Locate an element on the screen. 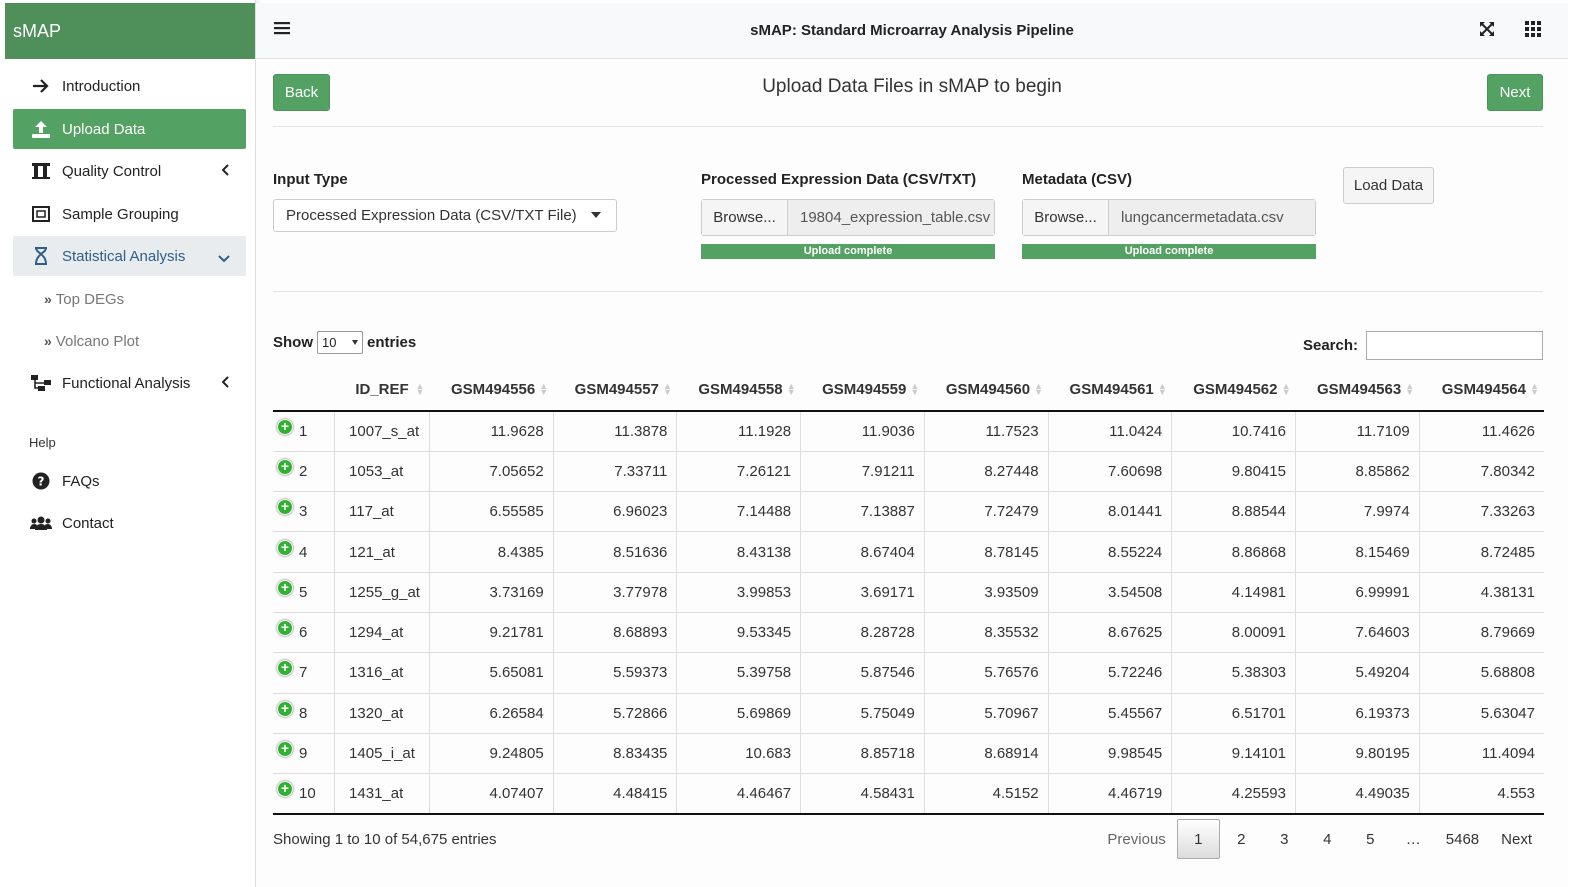  brand-logo: sMAP is located at coordinates (130, 31).